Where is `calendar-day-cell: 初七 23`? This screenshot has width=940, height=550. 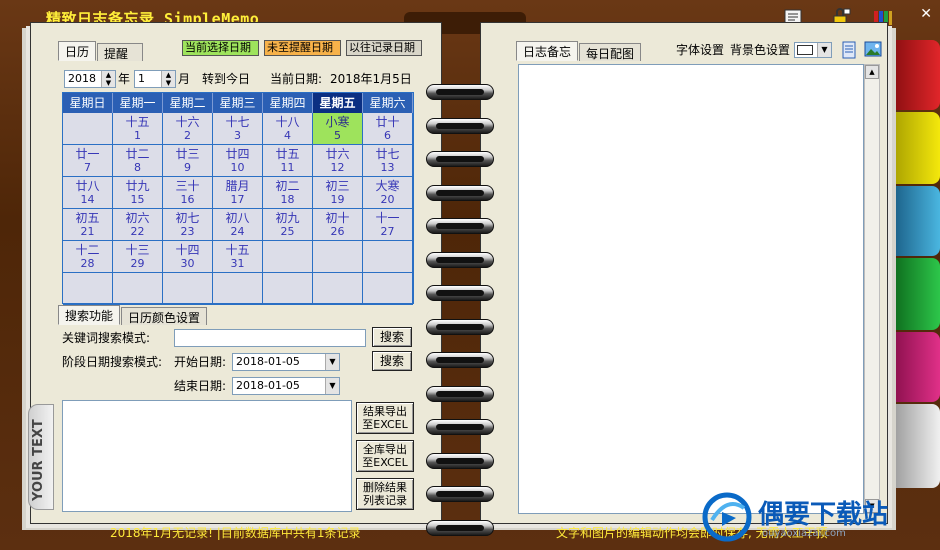
calendar-day-cell: 初七 23 is located at coordinates (188, 225).